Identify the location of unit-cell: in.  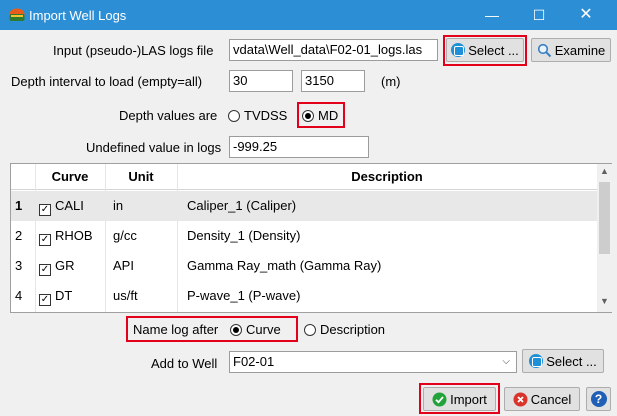
(118, 206).